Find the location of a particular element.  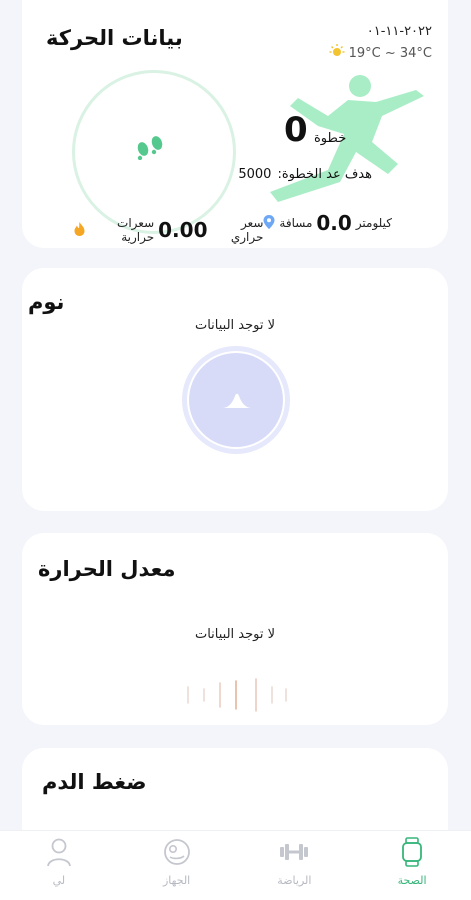

blood-pressure-title: ضغط الدم is located at coordinates (94, 782).